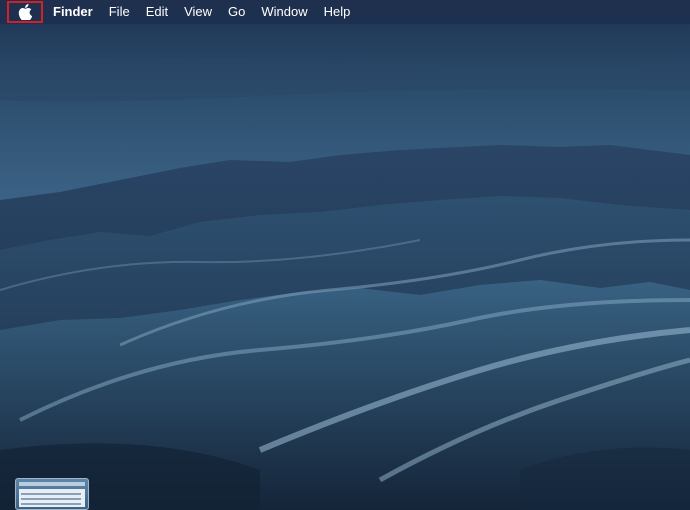  I want to click on menu-window: Window, so click(284, 12).